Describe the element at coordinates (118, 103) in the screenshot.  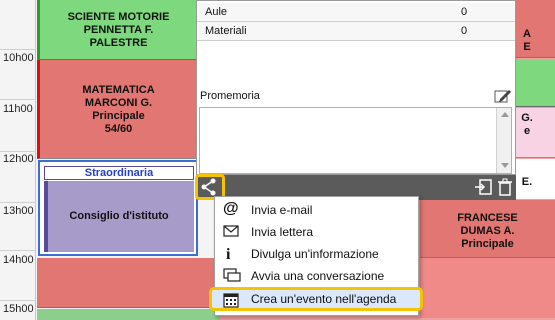
I see `teacher-name: MARCONI G.` at that location.